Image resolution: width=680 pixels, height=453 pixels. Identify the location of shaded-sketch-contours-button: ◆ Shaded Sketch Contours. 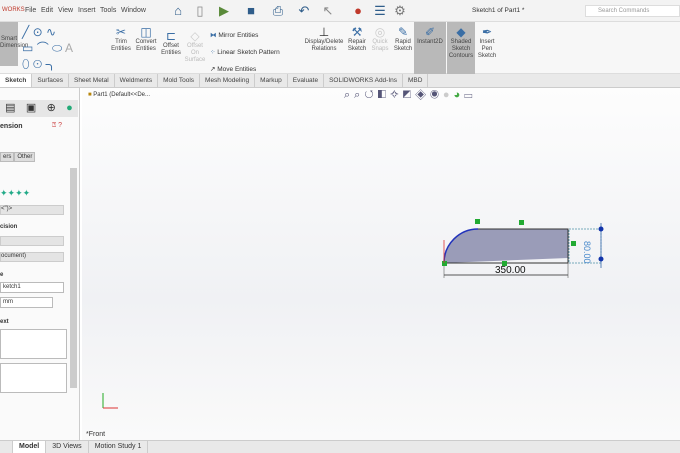
(461, 48).